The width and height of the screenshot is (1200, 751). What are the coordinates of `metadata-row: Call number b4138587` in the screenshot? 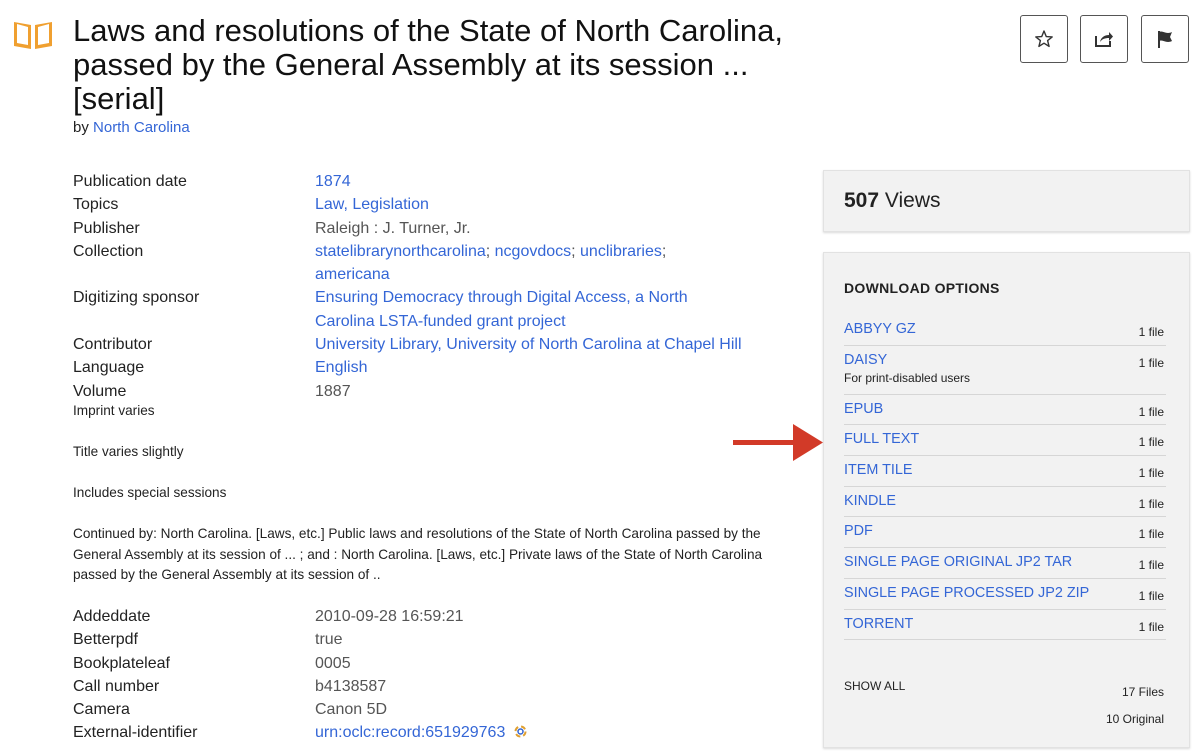 It's located at (423, 686).